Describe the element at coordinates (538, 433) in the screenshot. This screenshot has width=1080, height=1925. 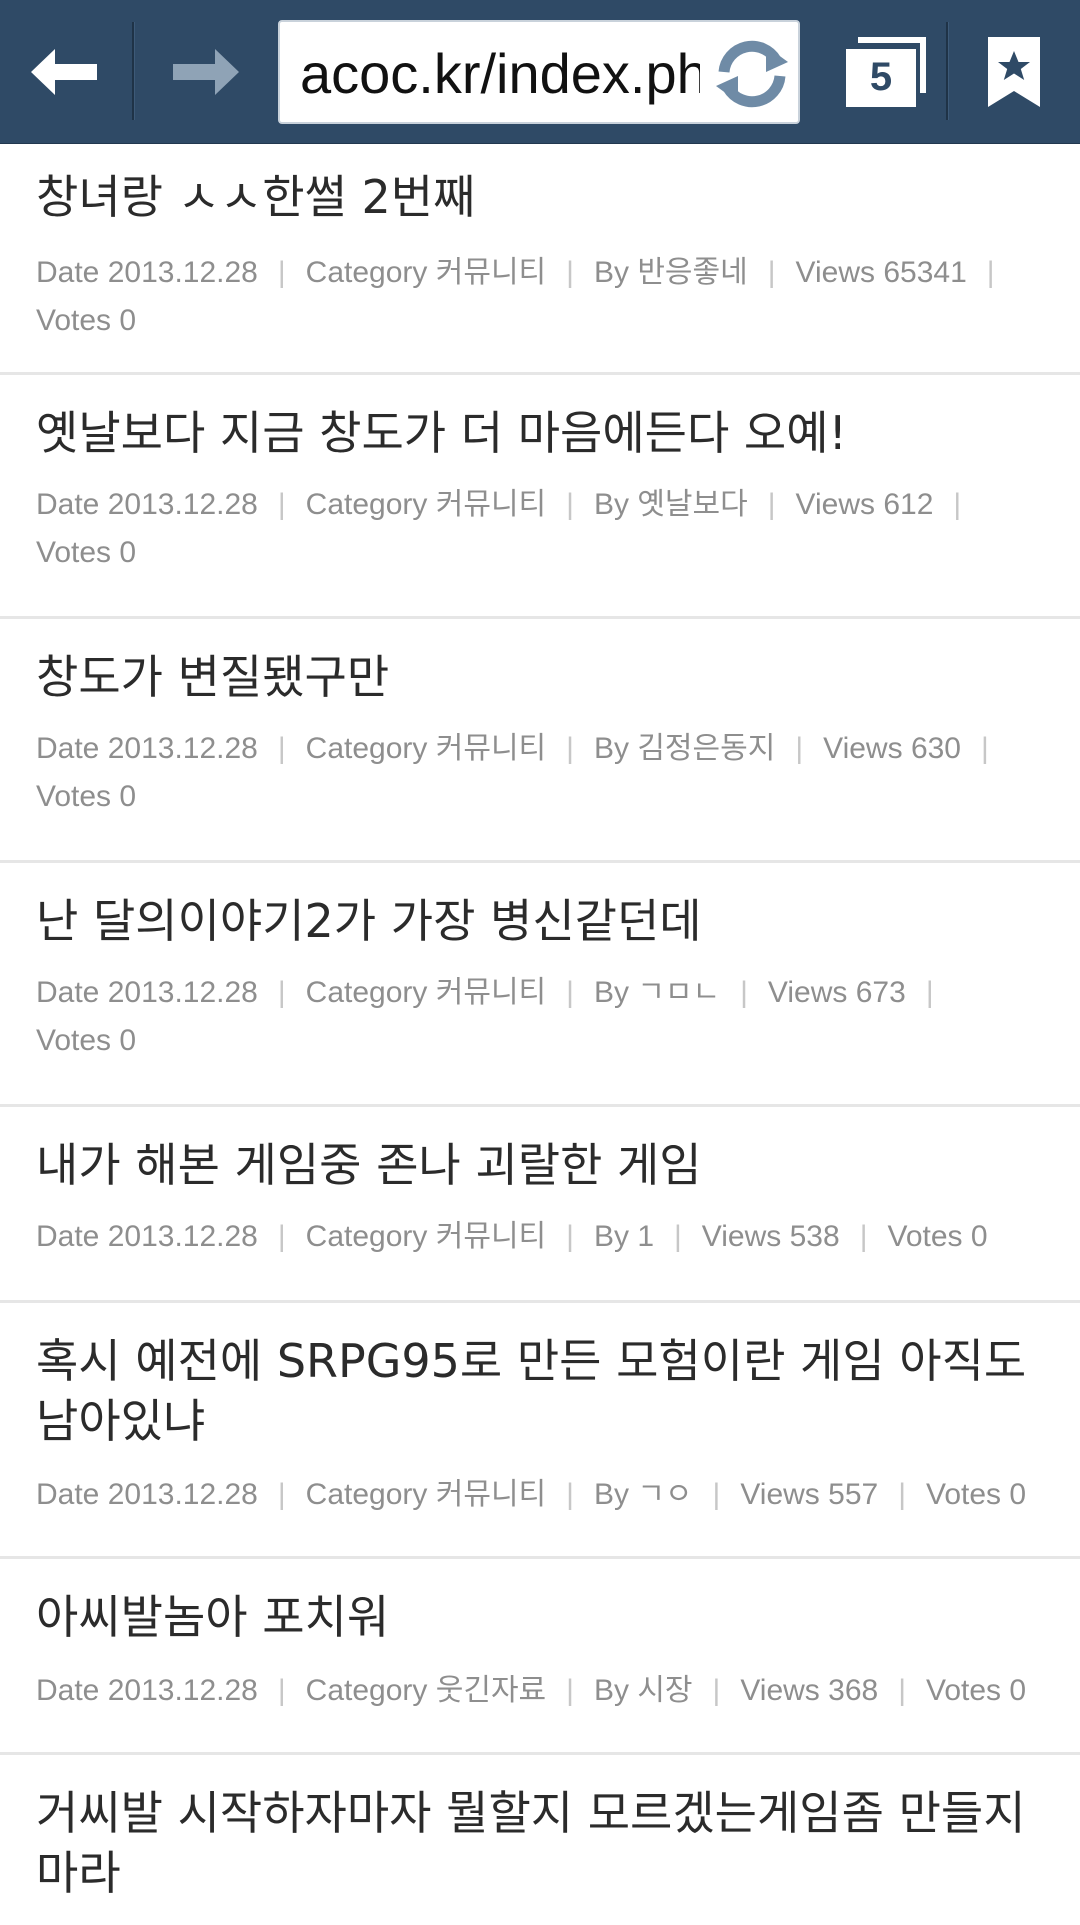
I see `post-title: 옛날보다 지금 창도가 더 마음에든다 오예!` at that location.